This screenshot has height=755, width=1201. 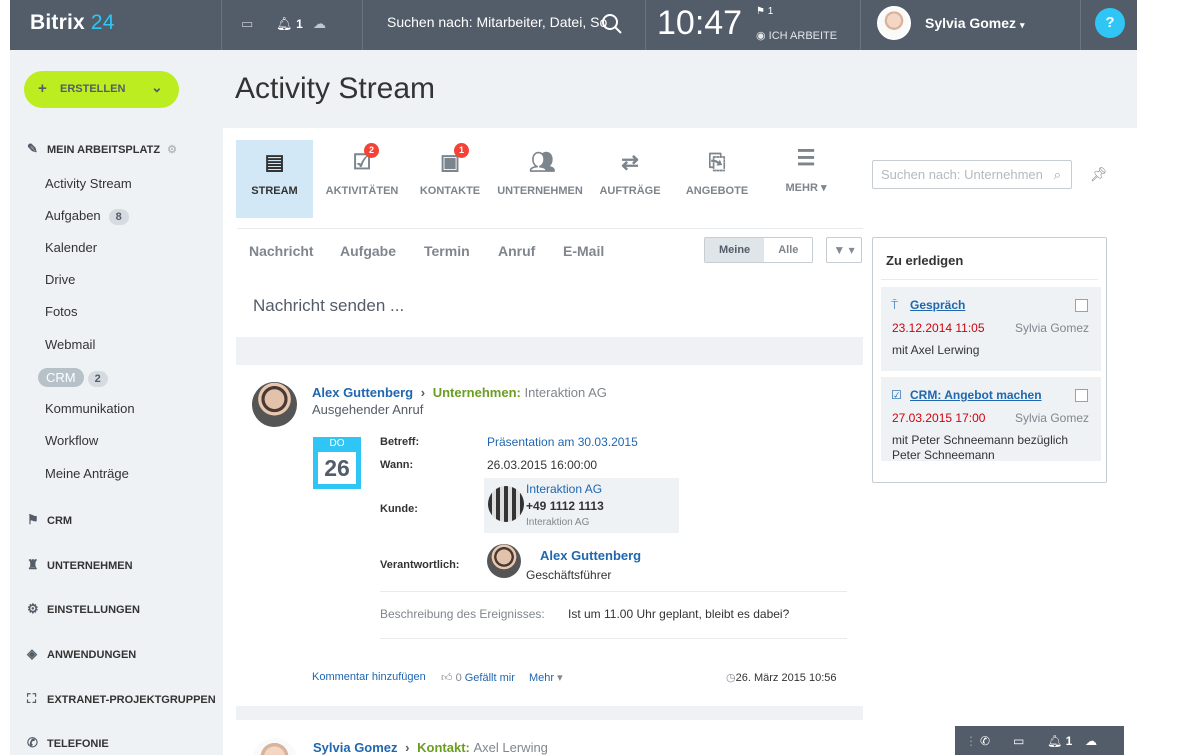 I want to click on sidebar-item-crm: CRM 2, so click(x=73, y=377).